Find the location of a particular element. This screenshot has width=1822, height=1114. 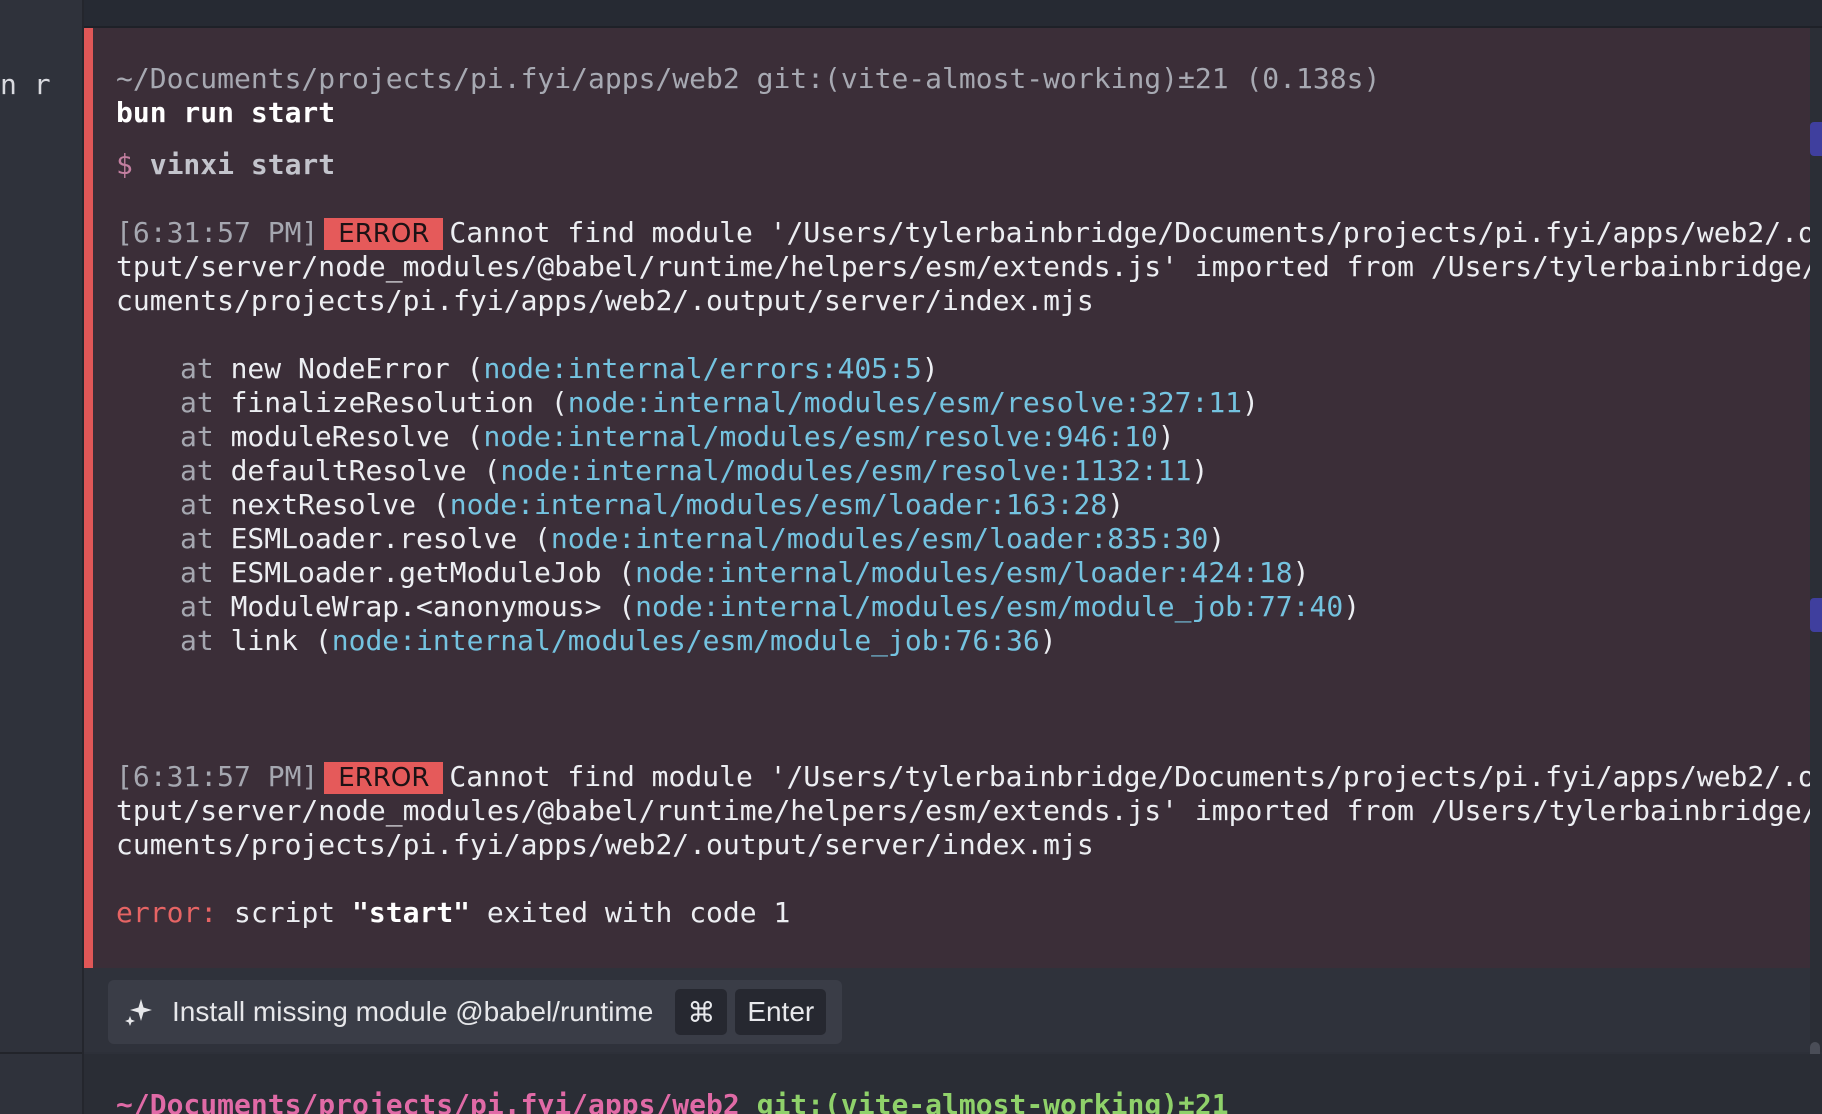

stack-location-link: node:internal/modules/esm/loader:163:28 is located at coordinates (778, 504).